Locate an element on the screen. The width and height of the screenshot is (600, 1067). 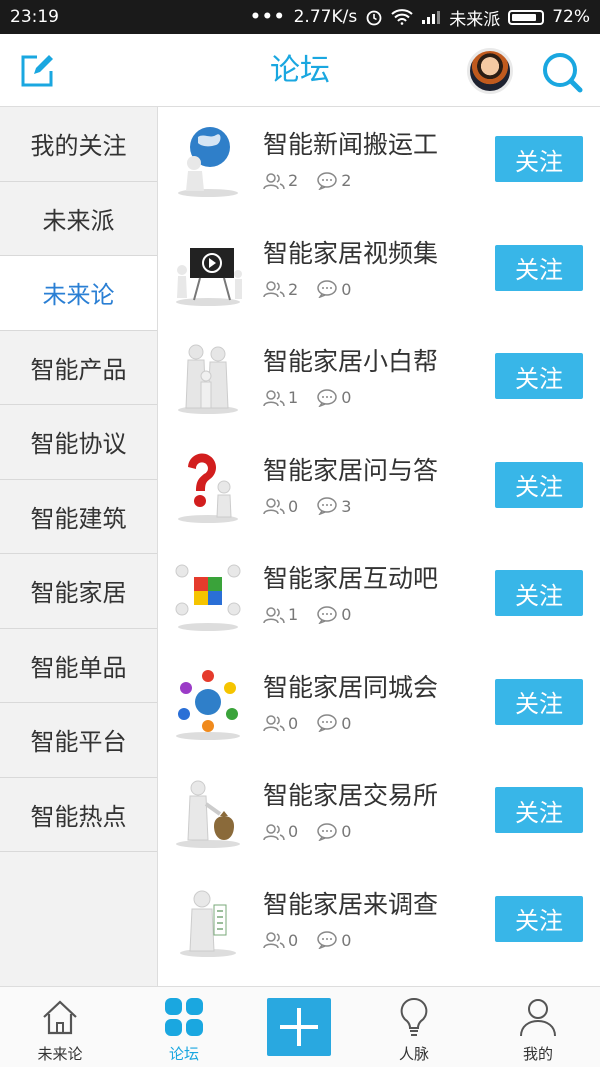
forum-item: 智能家居交易所 0 0 关注 is located at coordinates (379, 812).